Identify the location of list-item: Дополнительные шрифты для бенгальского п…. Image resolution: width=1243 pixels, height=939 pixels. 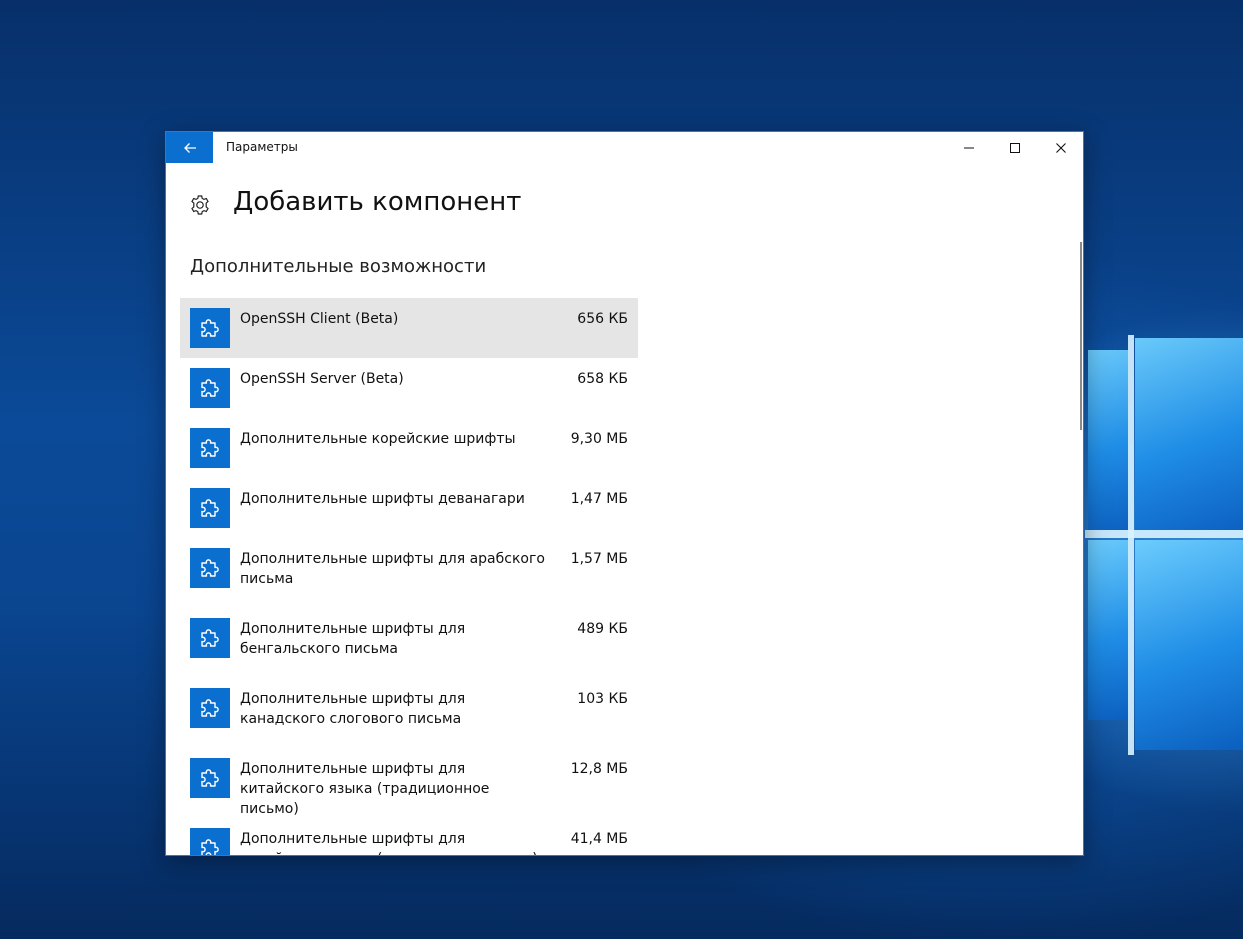
(409, 643).